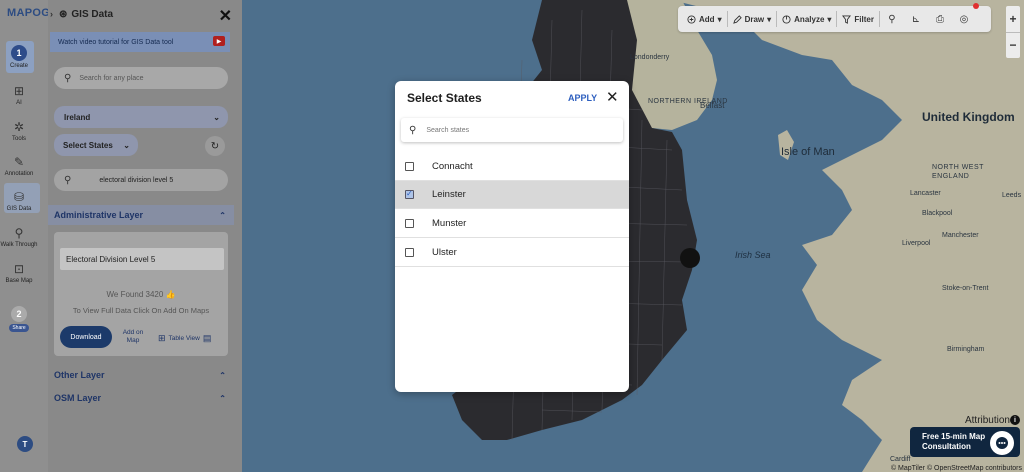  Describe the element at coordinates (86, 337) in the screenshot. I see `download-button: Download` at that location.